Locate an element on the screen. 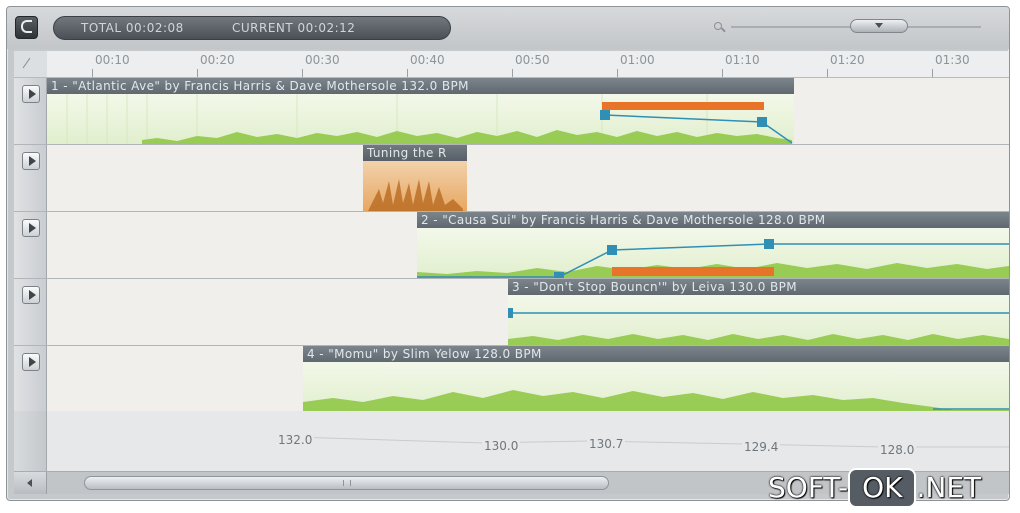 The image size is (1020, 513). track-3-header is located at coordinates (30, 245).